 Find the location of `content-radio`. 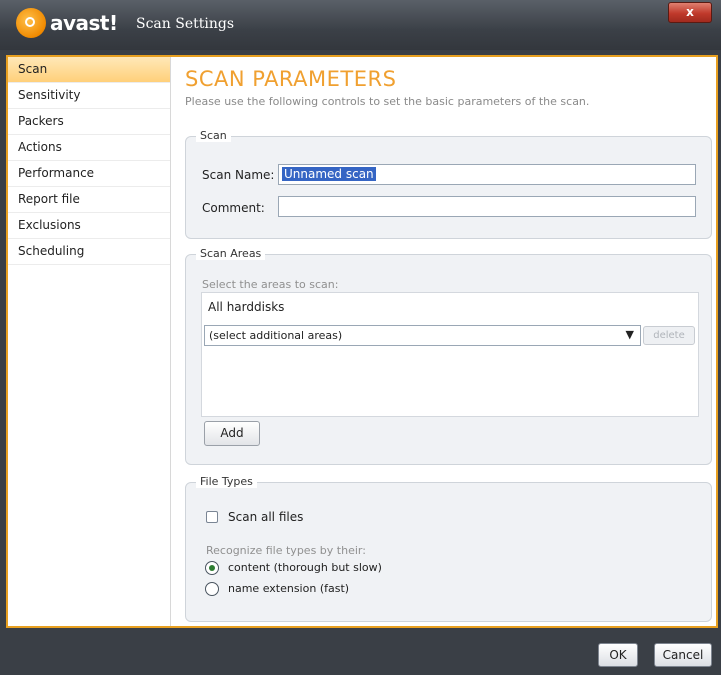

content-radio is located at coordinates (212, 568).